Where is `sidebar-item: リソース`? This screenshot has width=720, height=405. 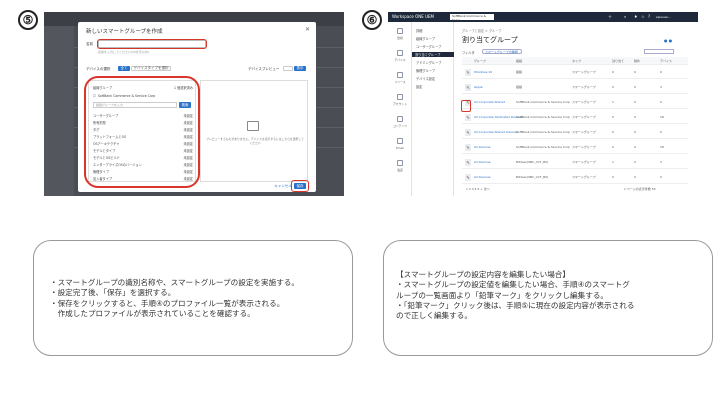 sidebar-item: リソース is located at coordinates (400, 78).